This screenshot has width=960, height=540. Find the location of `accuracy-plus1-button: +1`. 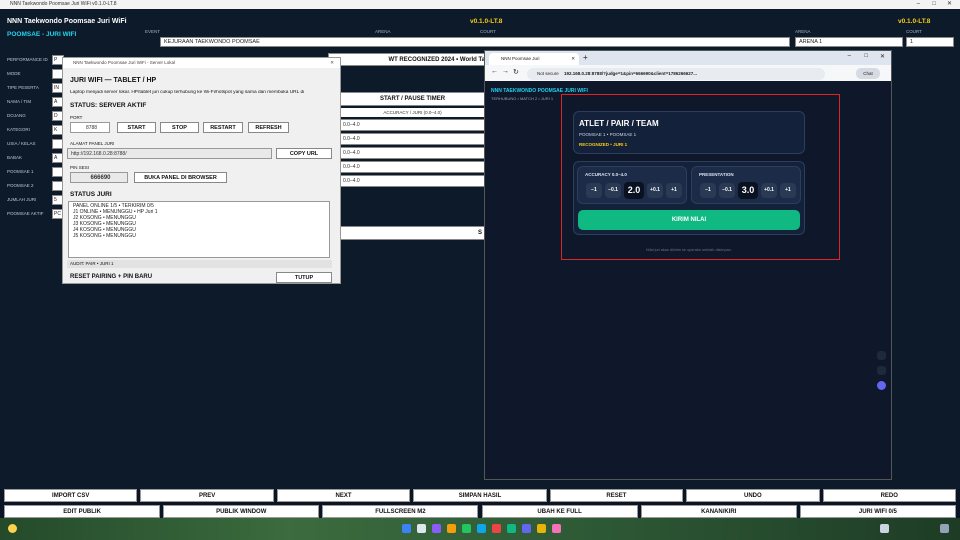

accuracy-plus1-button: +1 is located at coordinates (674, 190).